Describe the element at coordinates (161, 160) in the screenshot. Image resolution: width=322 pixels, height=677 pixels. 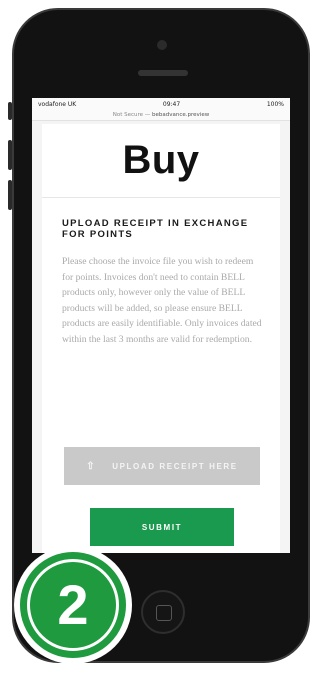
I see `page-title: Buy` at that location.